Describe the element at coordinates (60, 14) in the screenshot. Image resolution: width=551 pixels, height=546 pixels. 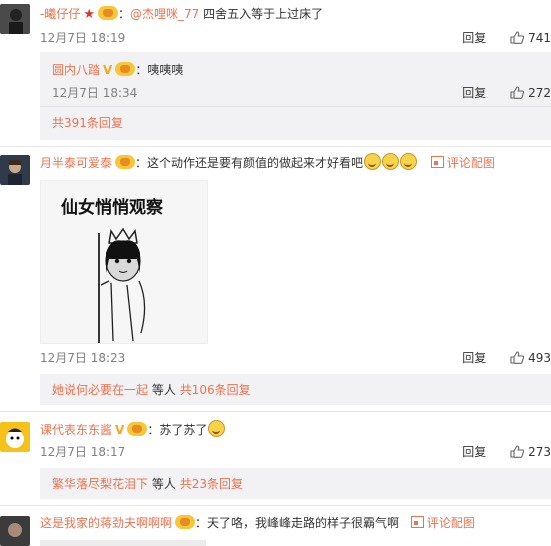
I see `comment-username: -曦仔仔` at that location.